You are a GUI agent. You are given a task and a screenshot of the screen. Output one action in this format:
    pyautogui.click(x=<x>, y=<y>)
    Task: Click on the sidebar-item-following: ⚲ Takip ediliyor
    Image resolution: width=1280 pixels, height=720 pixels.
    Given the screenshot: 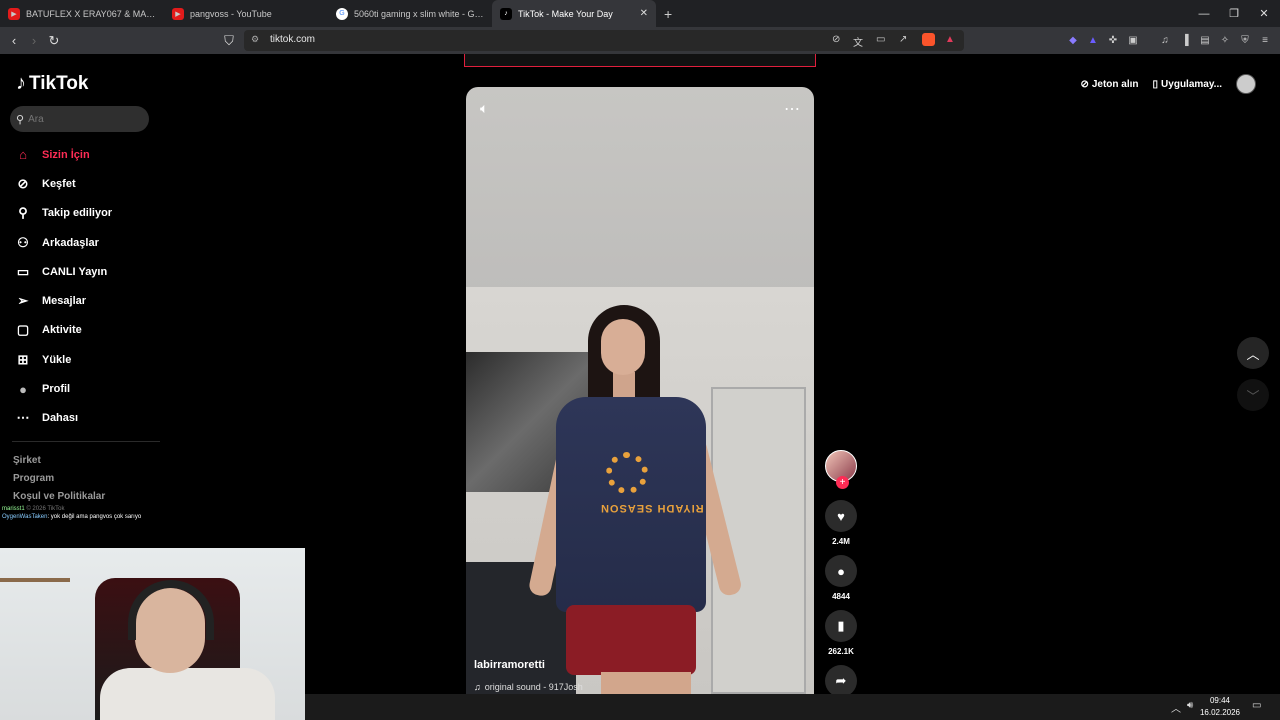 What is the action you would take?
    pyautogui.click(x=63, y=213)
    